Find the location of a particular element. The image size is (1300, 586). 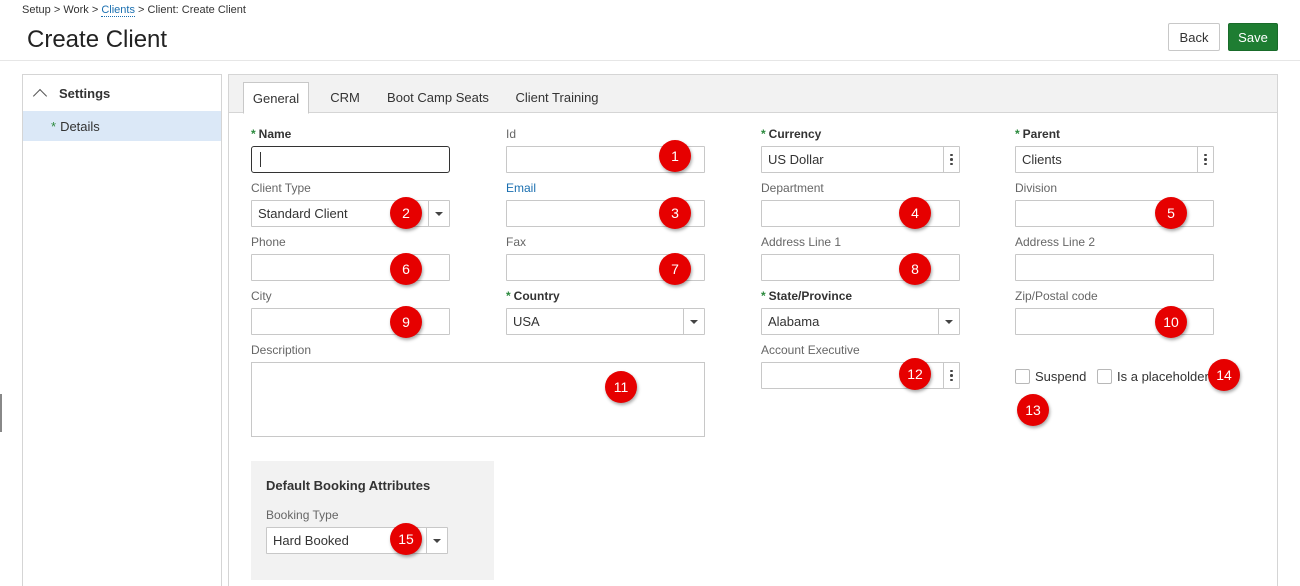

booking-section-title: Default Booking Attributes is located at coordinates (348, 485).